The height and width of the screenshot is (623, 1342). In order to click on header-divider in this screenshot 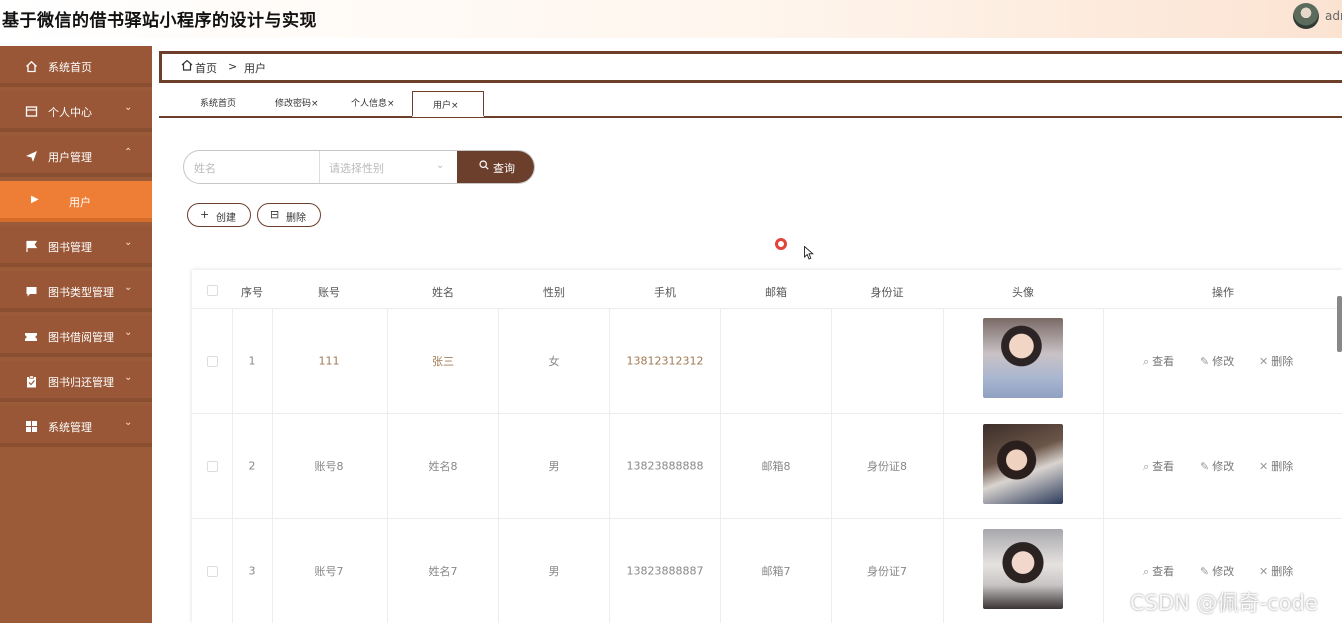, I will do `click(767, 308)`.